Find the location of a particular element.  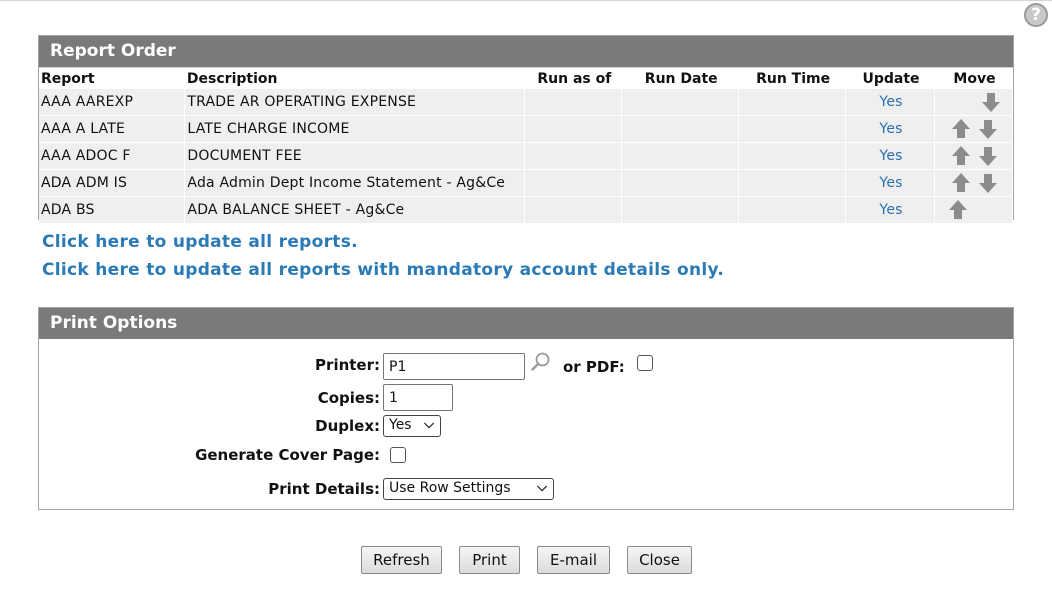

duplex-select: Yes ⌵ is located at coordinates (412, 426).